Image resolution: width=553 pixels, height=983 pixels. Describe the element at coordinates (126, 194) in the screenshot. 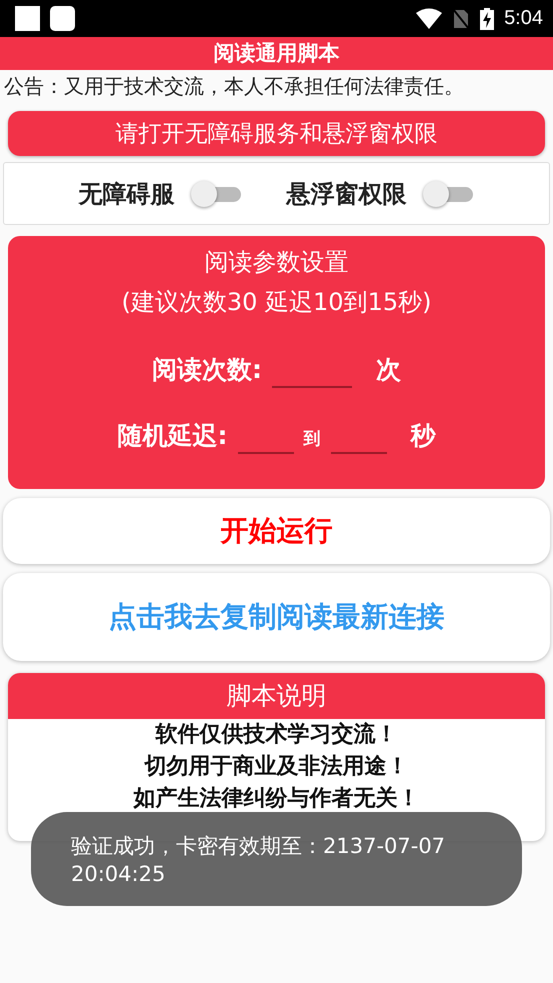

I see `switch-label: 无障碍服` at that location.